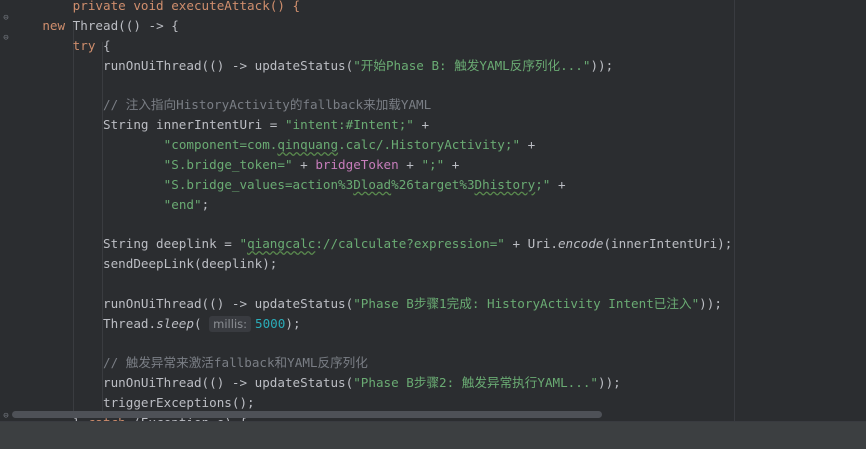 The image size is (866, 449). What do you see at coordinates (133, 403) in the screenshot?
I see `code-token: triggerExceptions();` at bounding box center [133, 403].